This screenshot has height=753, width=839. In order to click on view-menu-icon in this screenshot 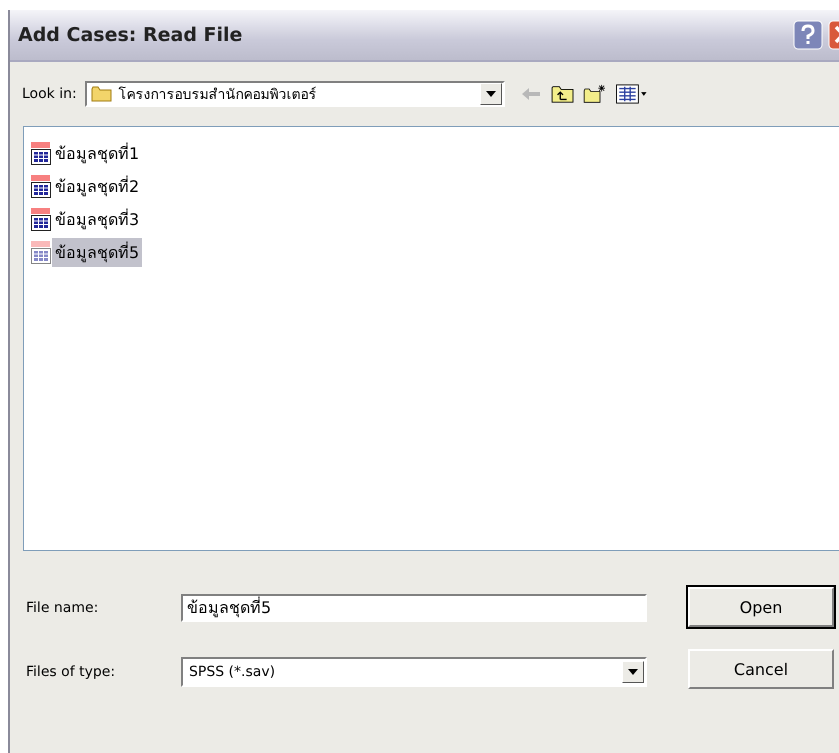, I will do `click(631, 94)`.